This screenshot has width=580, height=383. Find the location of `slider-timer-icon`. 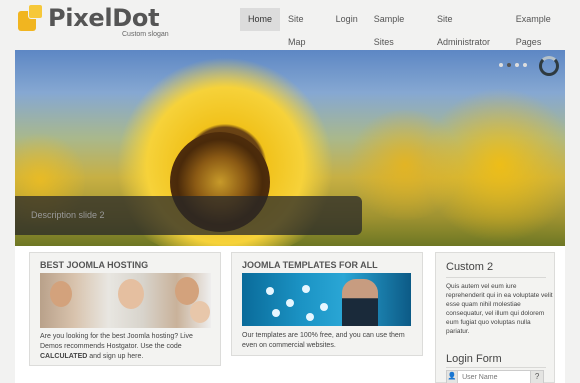

slider-timer-icon is located at coordinates (549, 66).